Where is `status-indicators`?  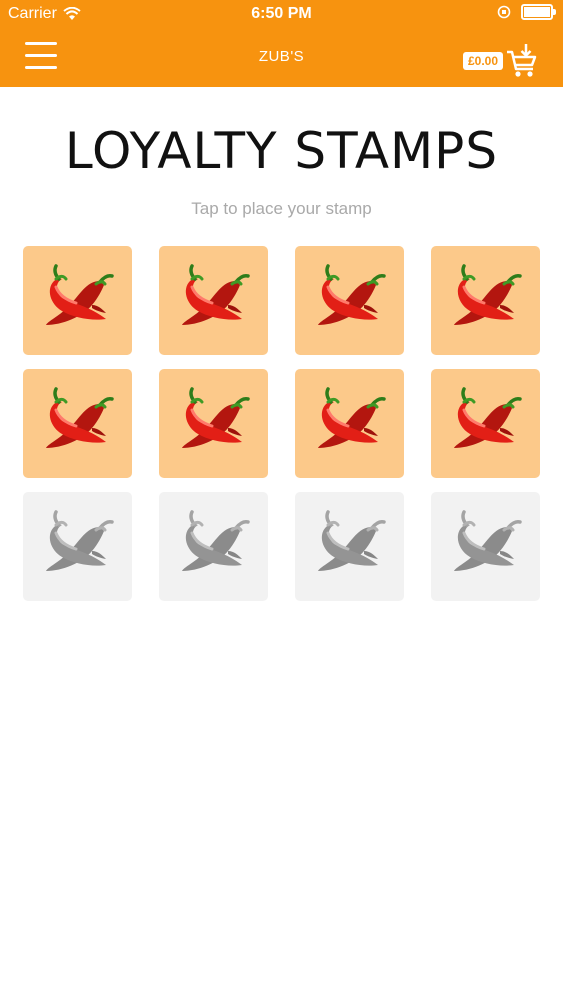
status-indicators is located at coordinates (526, 12).